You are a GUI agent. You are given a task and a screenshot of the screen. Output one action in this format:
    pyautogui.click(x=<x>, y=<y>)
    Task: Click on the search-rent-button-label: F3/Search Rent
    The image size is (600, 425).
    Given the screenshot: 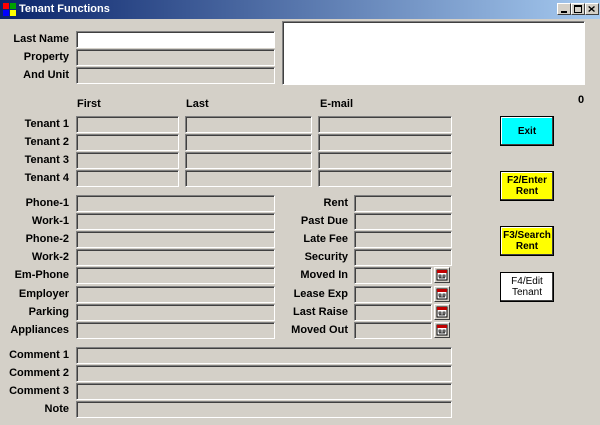 What is the action you would take?
    pyautogui.click(x=527, y=241)
    